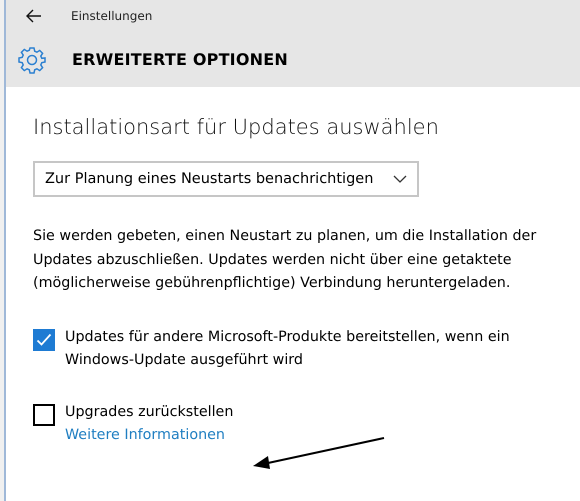  What do you see at coordinates (226, 179) in the screenshot?
I see `install-type-dropdown: Zur Planung eines Neustarts benachrichtigen` at bounding box center [226, 179].